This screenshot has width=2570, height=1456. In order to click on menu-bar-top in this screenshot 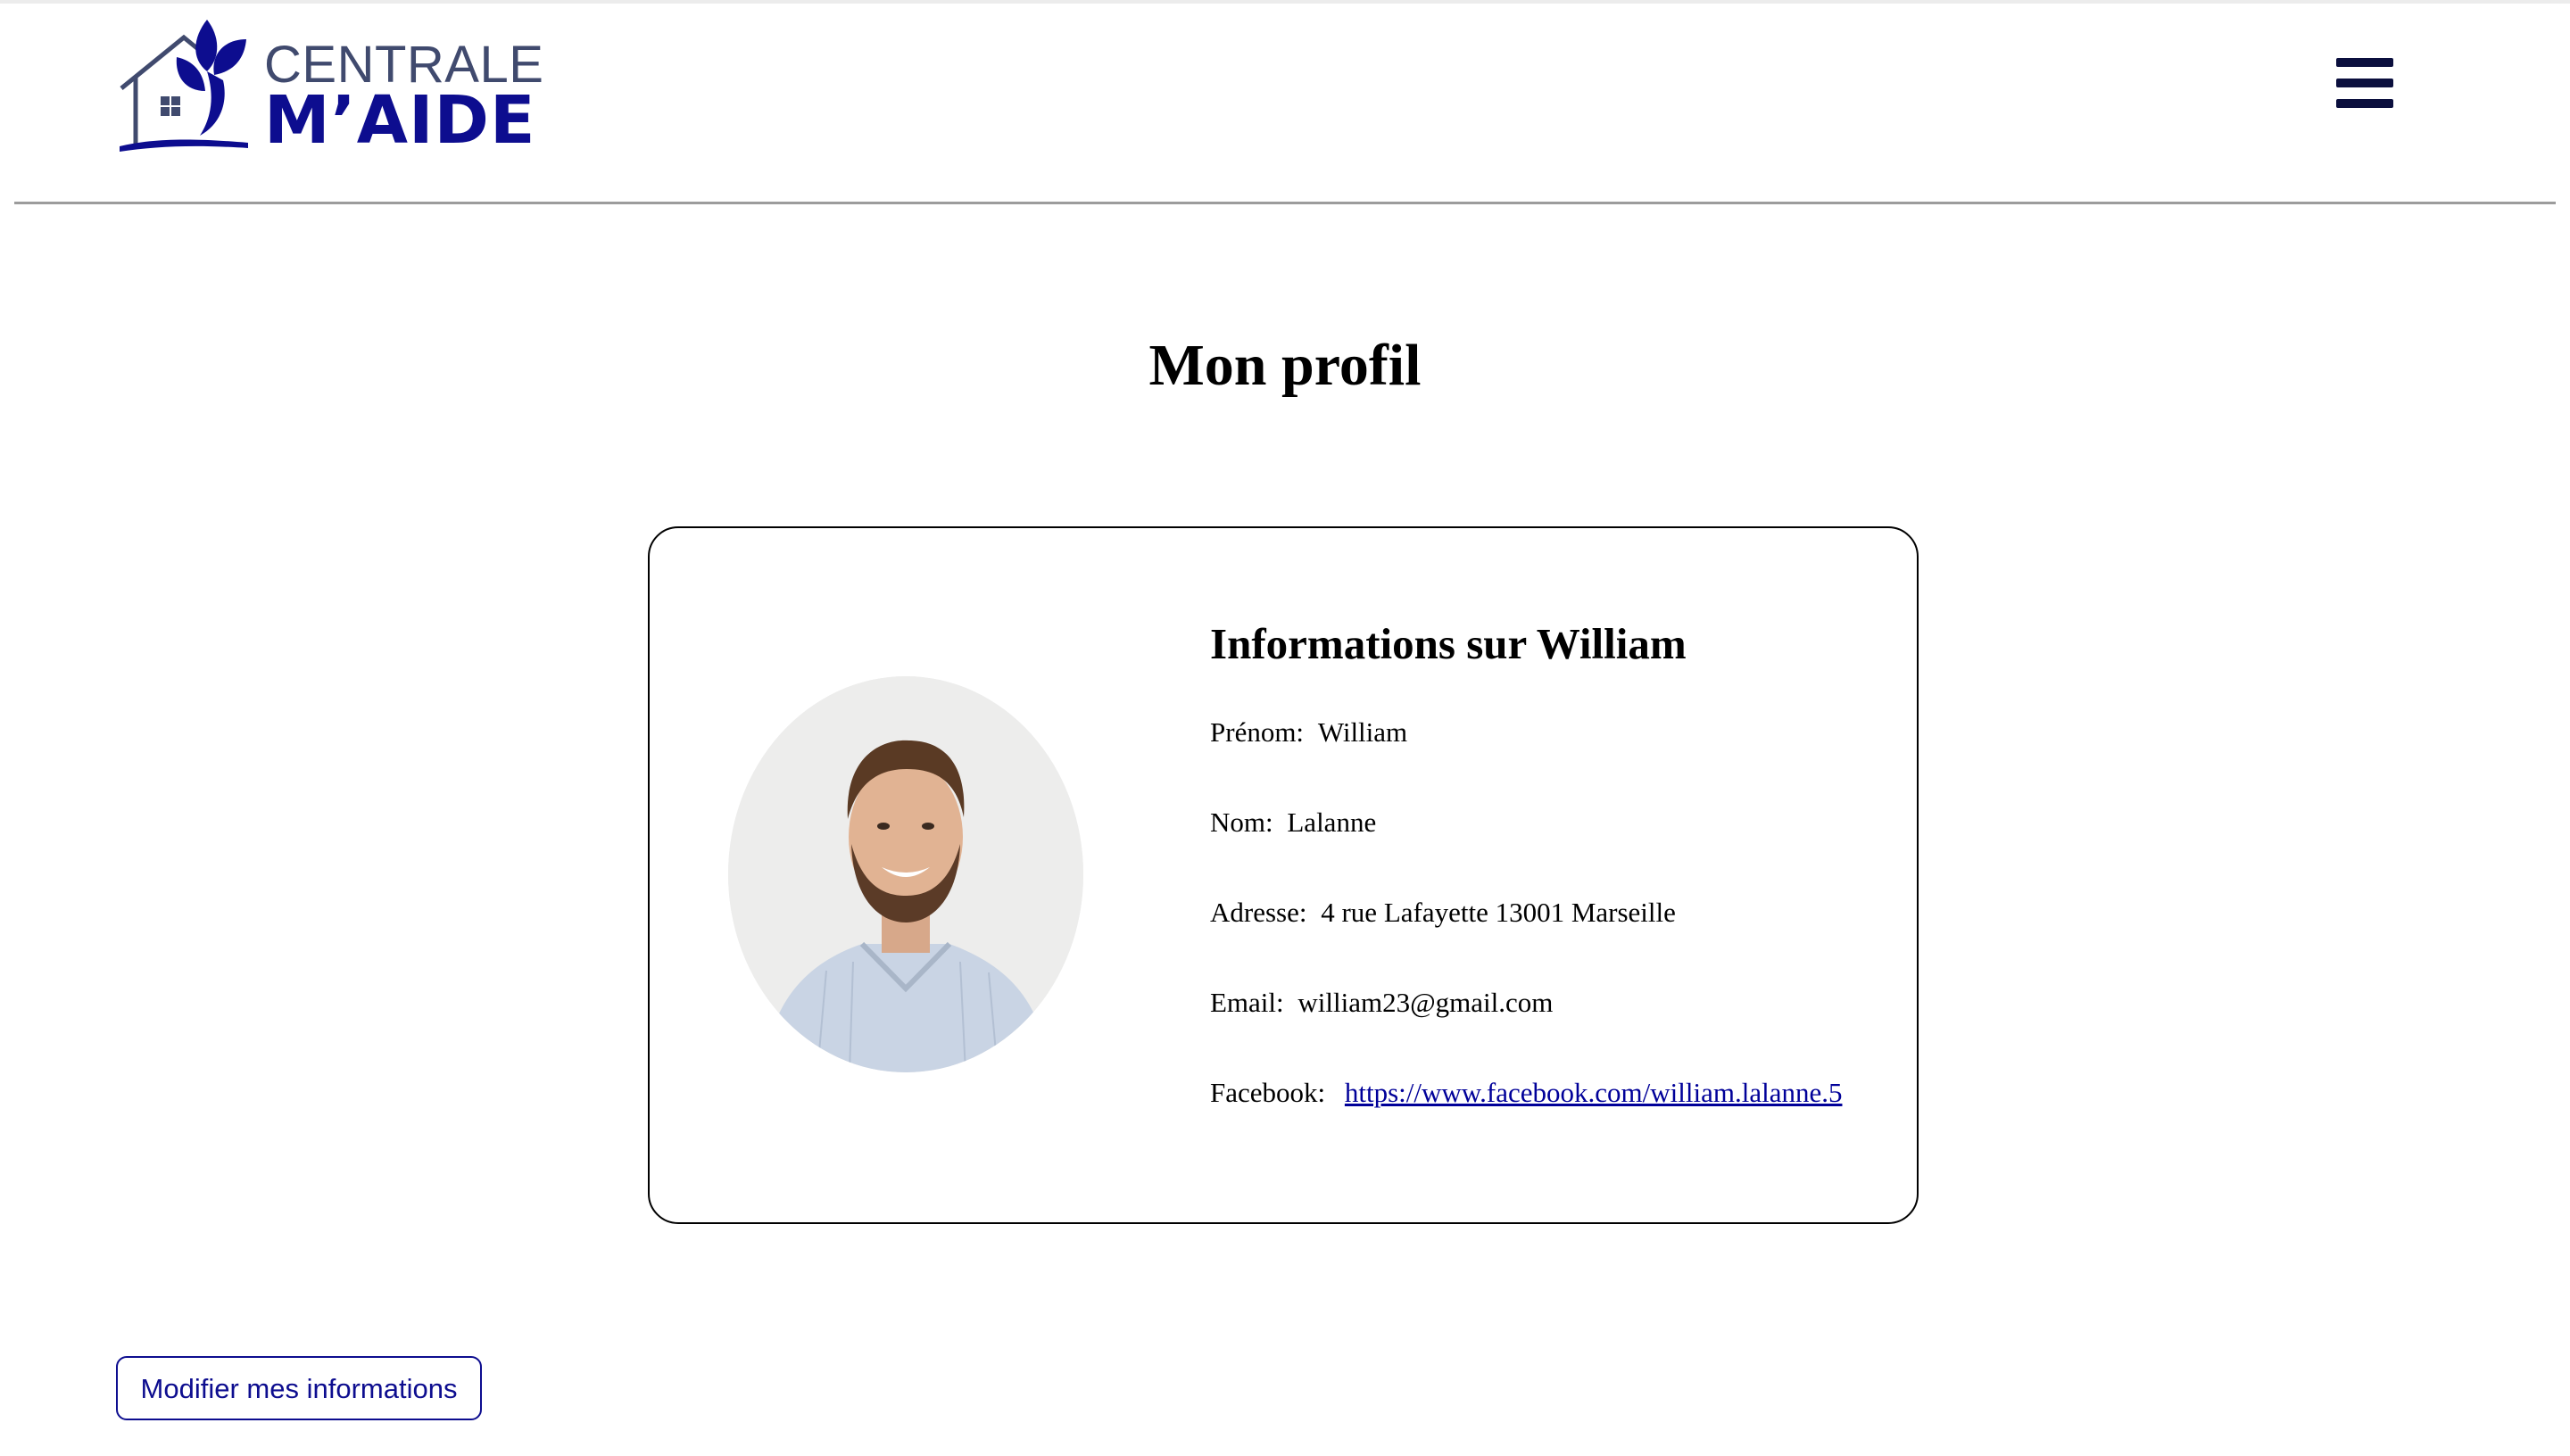, I will do `click(2365, 62)`.